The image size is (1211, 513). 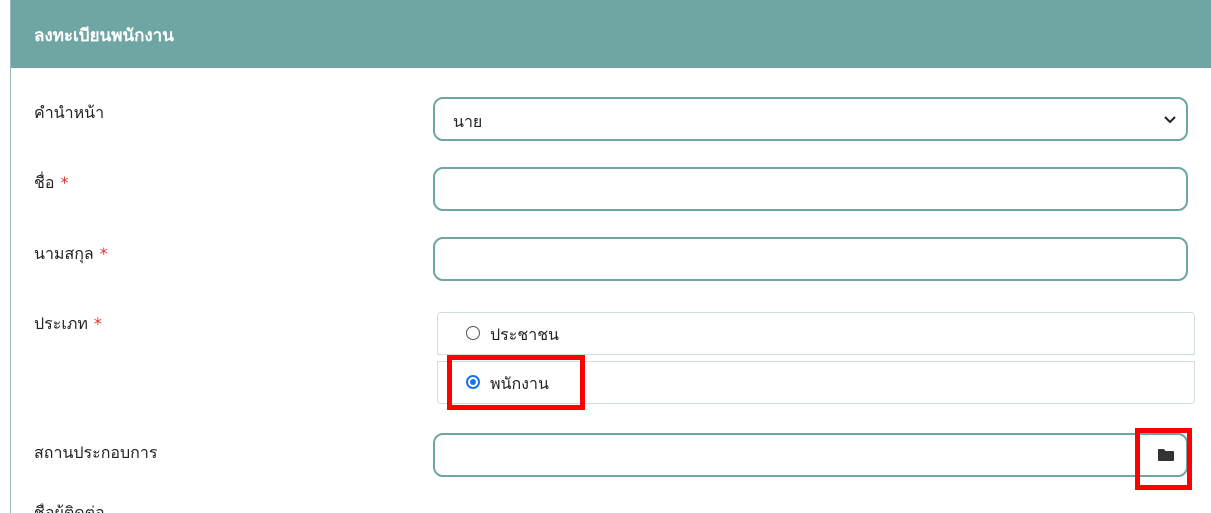 What do you see at coordinates (810, 189) in the screenshot?
I see `first-name-input` at bounding box center [810, 189].